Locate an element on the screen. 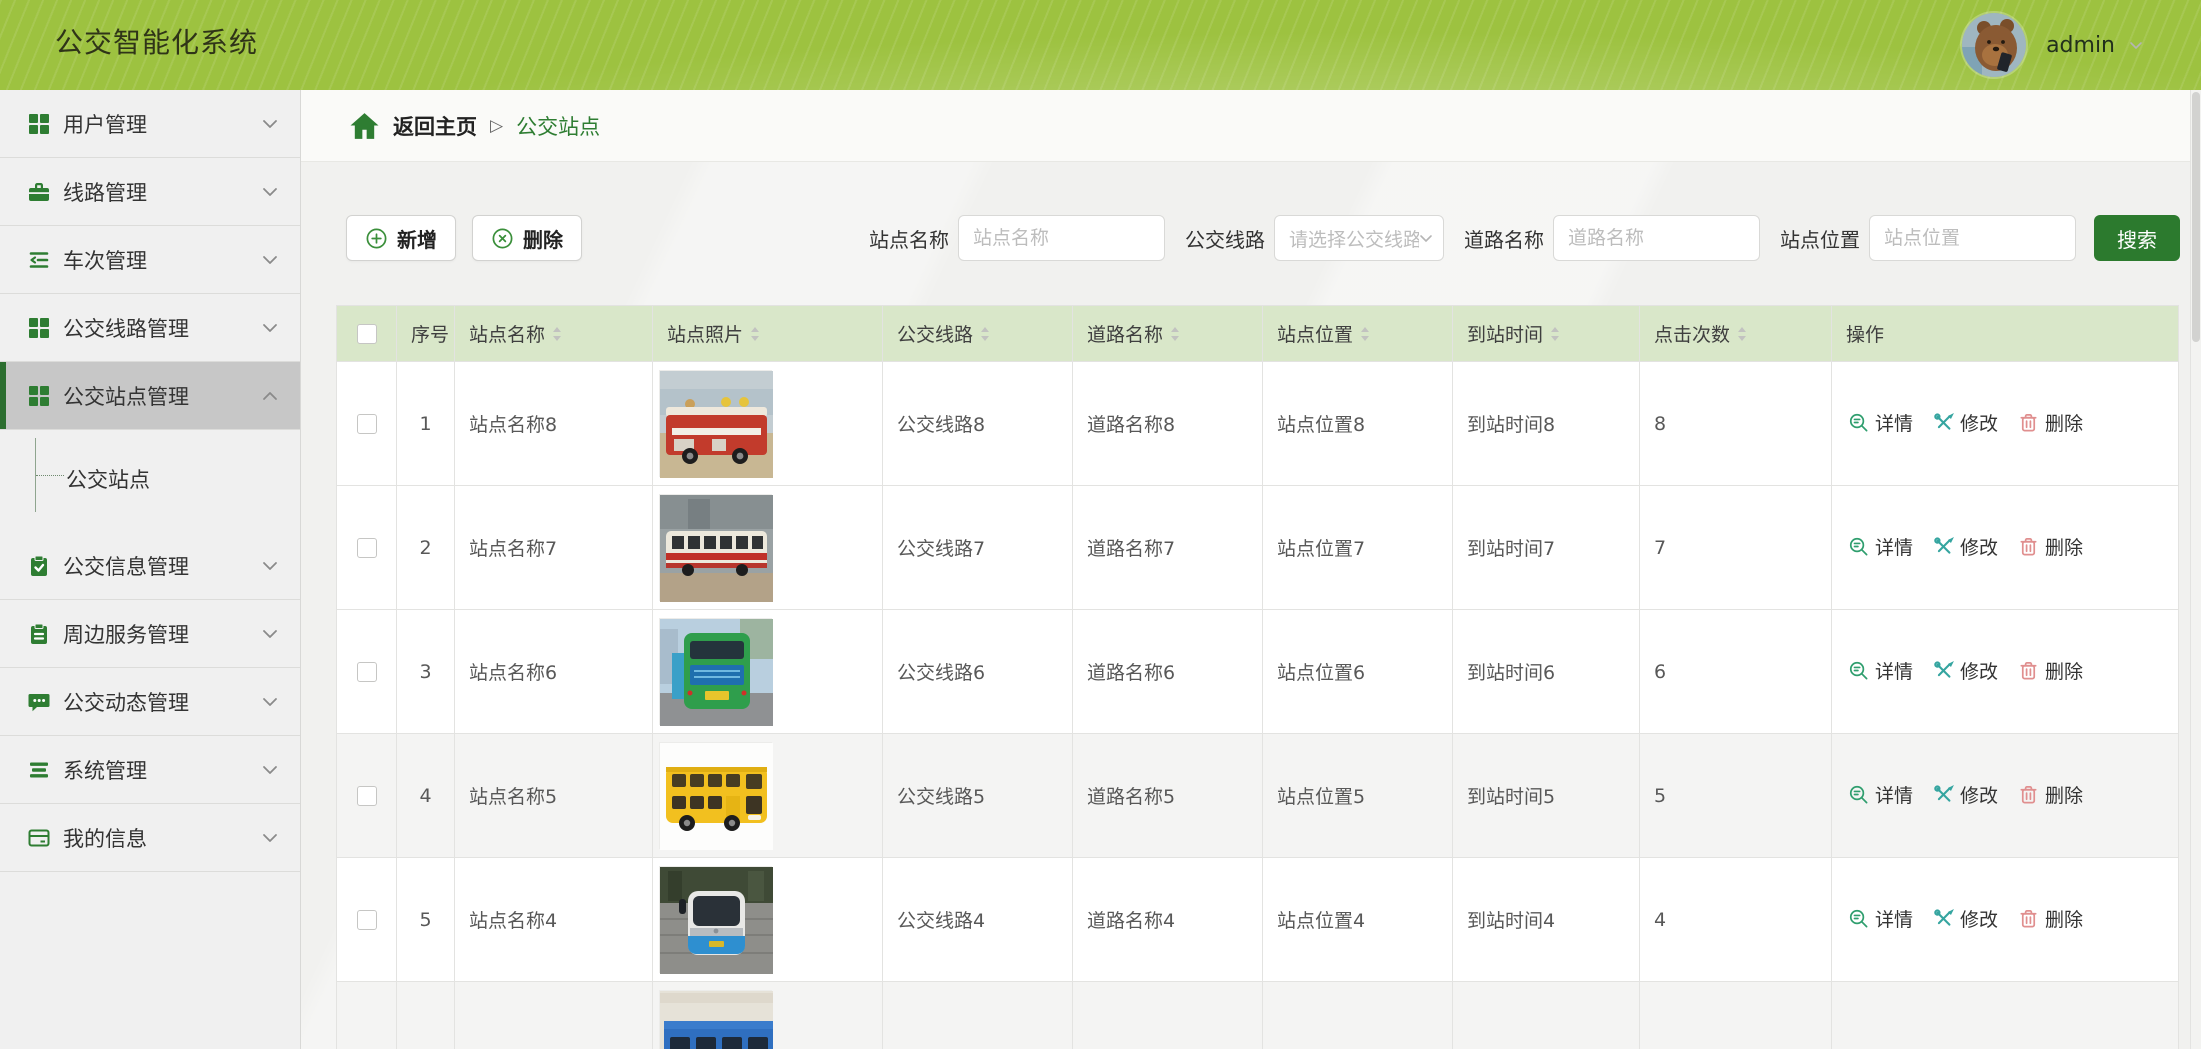 The width and height of the screenshot is (2201, 1049). delete-button: 删除 is located at coordinates (527, 238).